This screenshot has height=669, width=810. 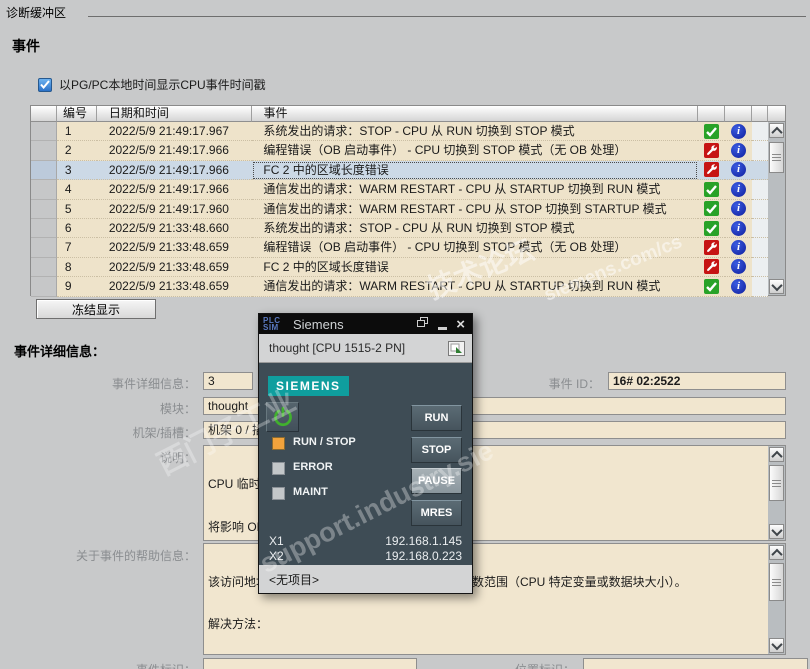 What do you see at coordinates (272, 324) in the screenshot?
I see `plcsim-logo-icon: PLC SIM` at bounding box center [272, 324].